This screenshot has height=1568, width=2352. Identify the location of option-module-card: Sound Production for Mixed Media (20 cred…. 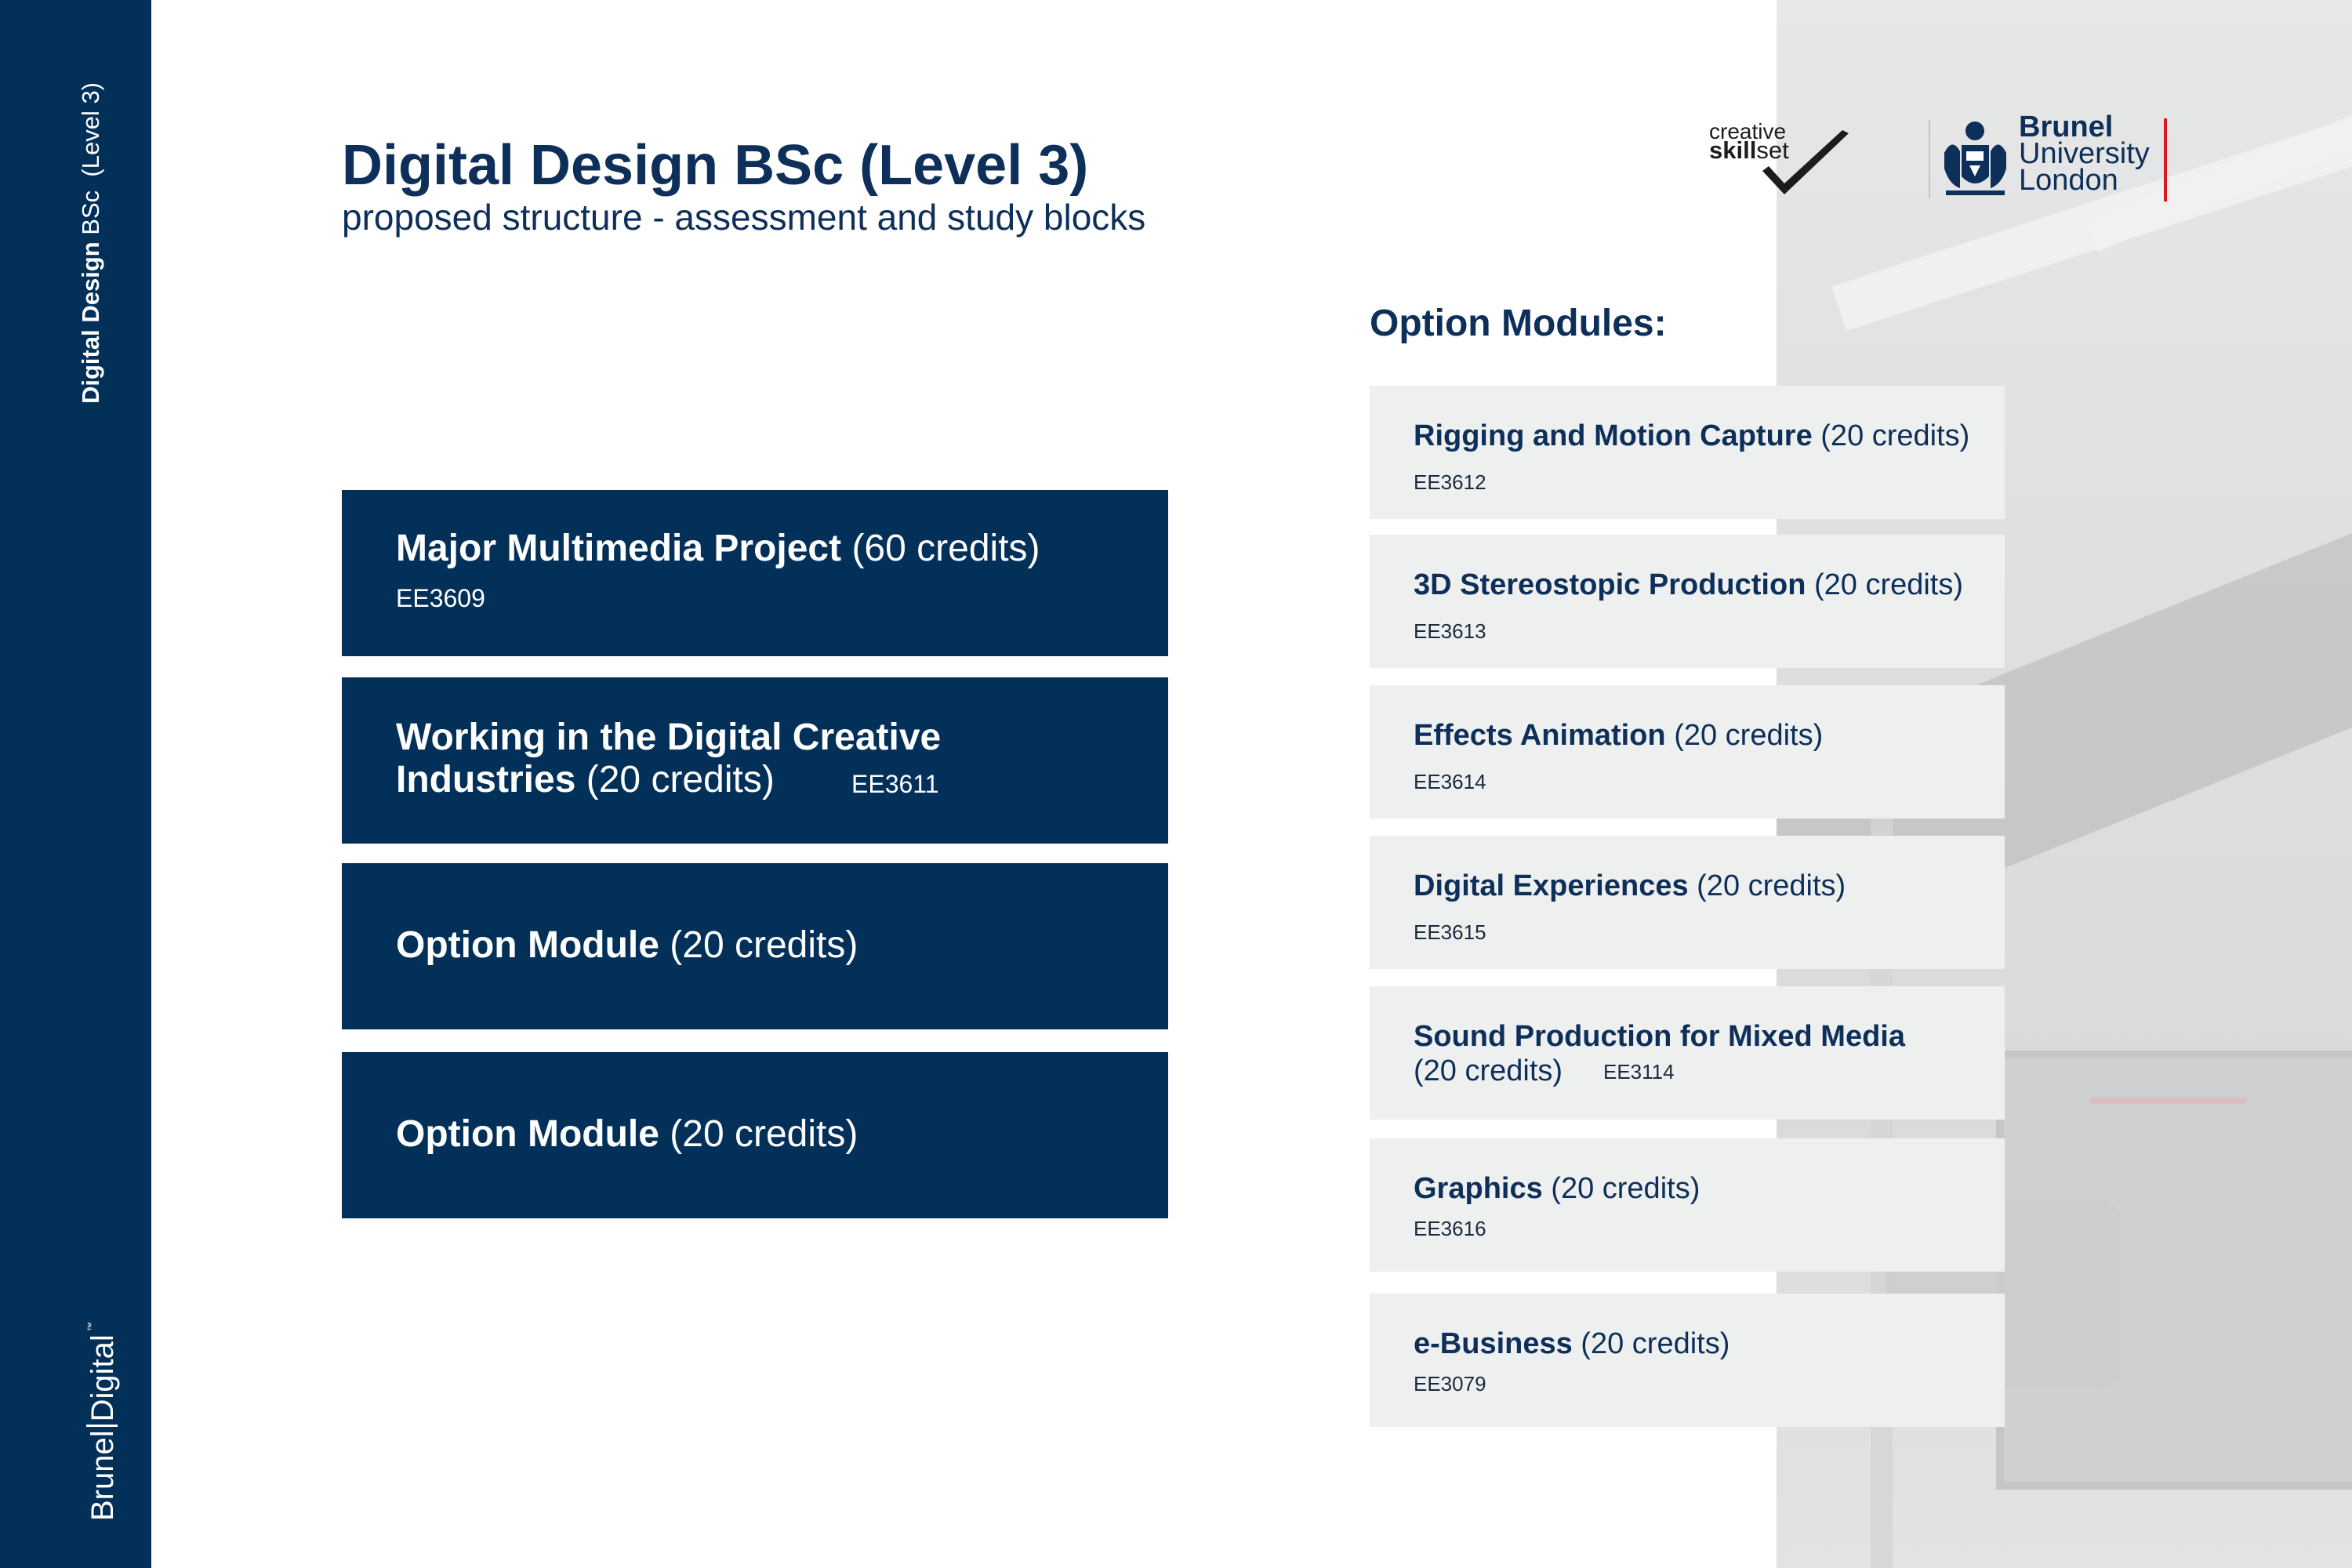
(1688, 1053).